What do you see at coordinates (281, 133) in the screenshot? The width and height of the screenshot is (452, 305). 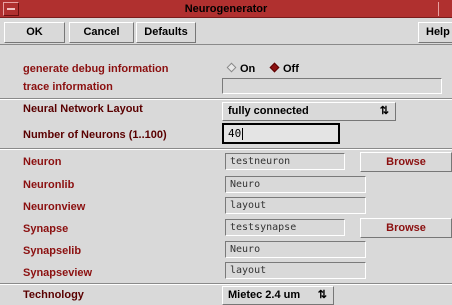 I see `neurons-input: 40` at bounding box center [281, 133].